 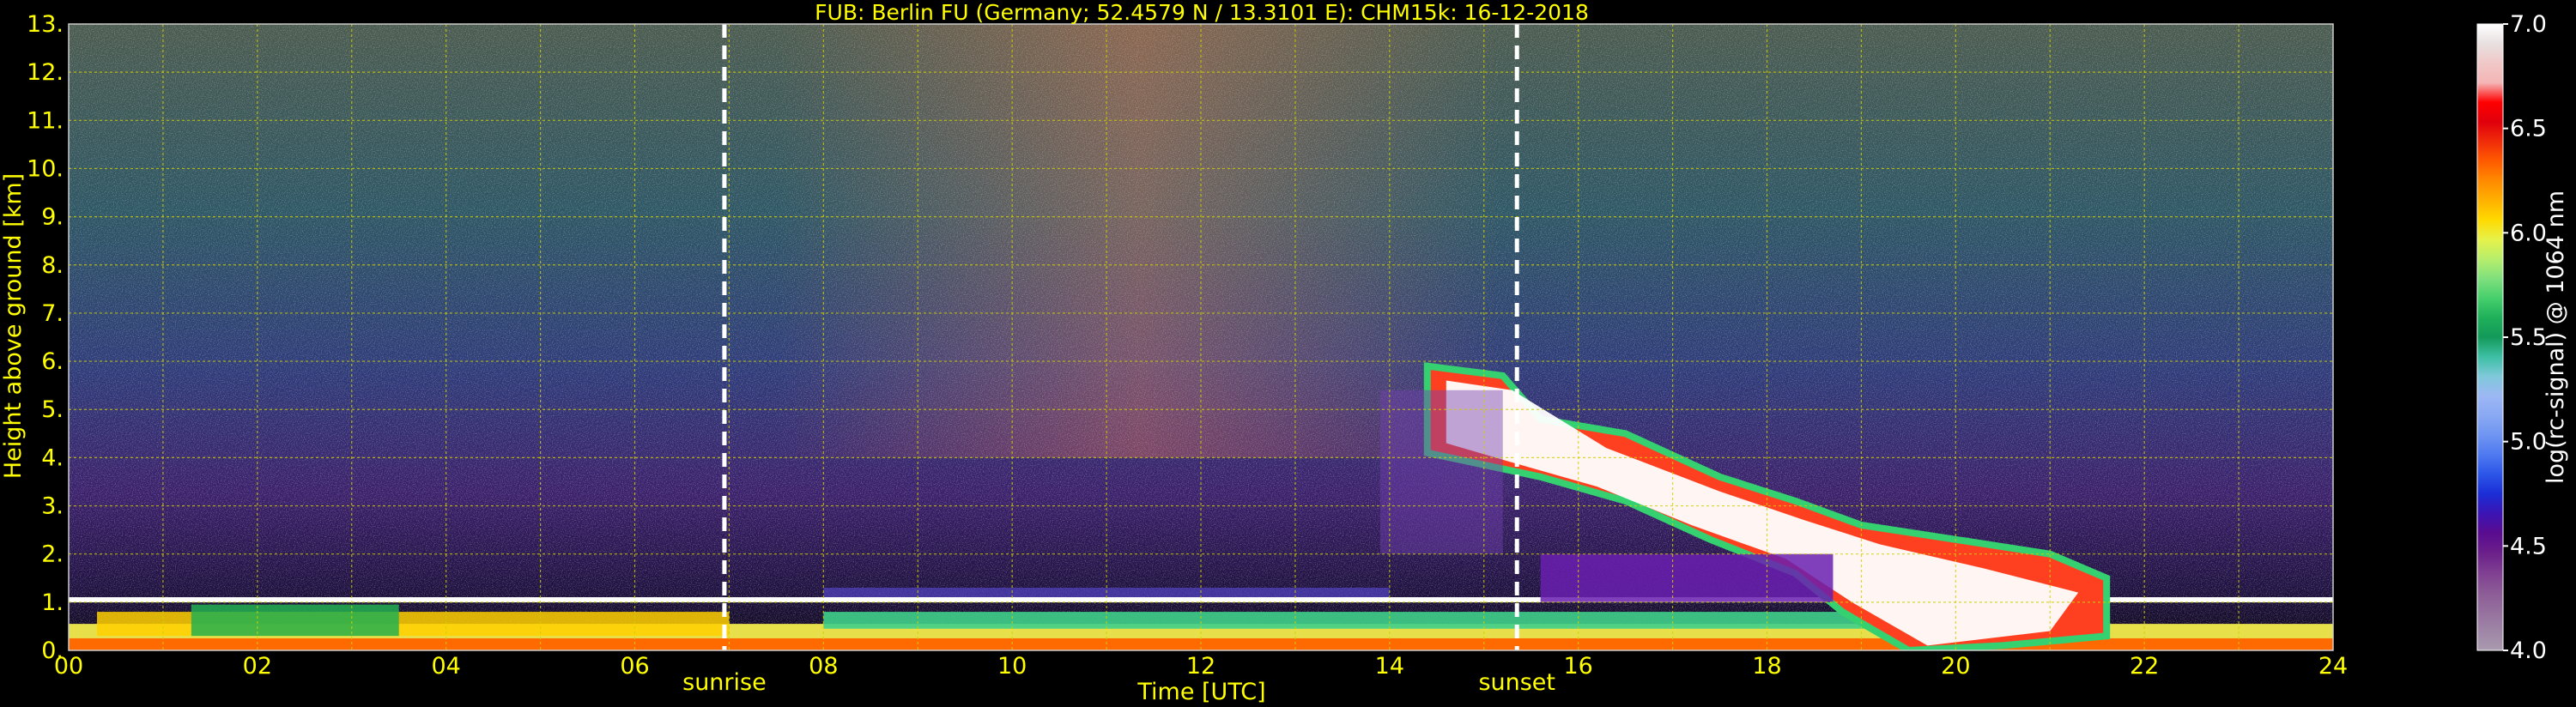 I want to click on x-tick-label: 04, so click(x=445, y=666).